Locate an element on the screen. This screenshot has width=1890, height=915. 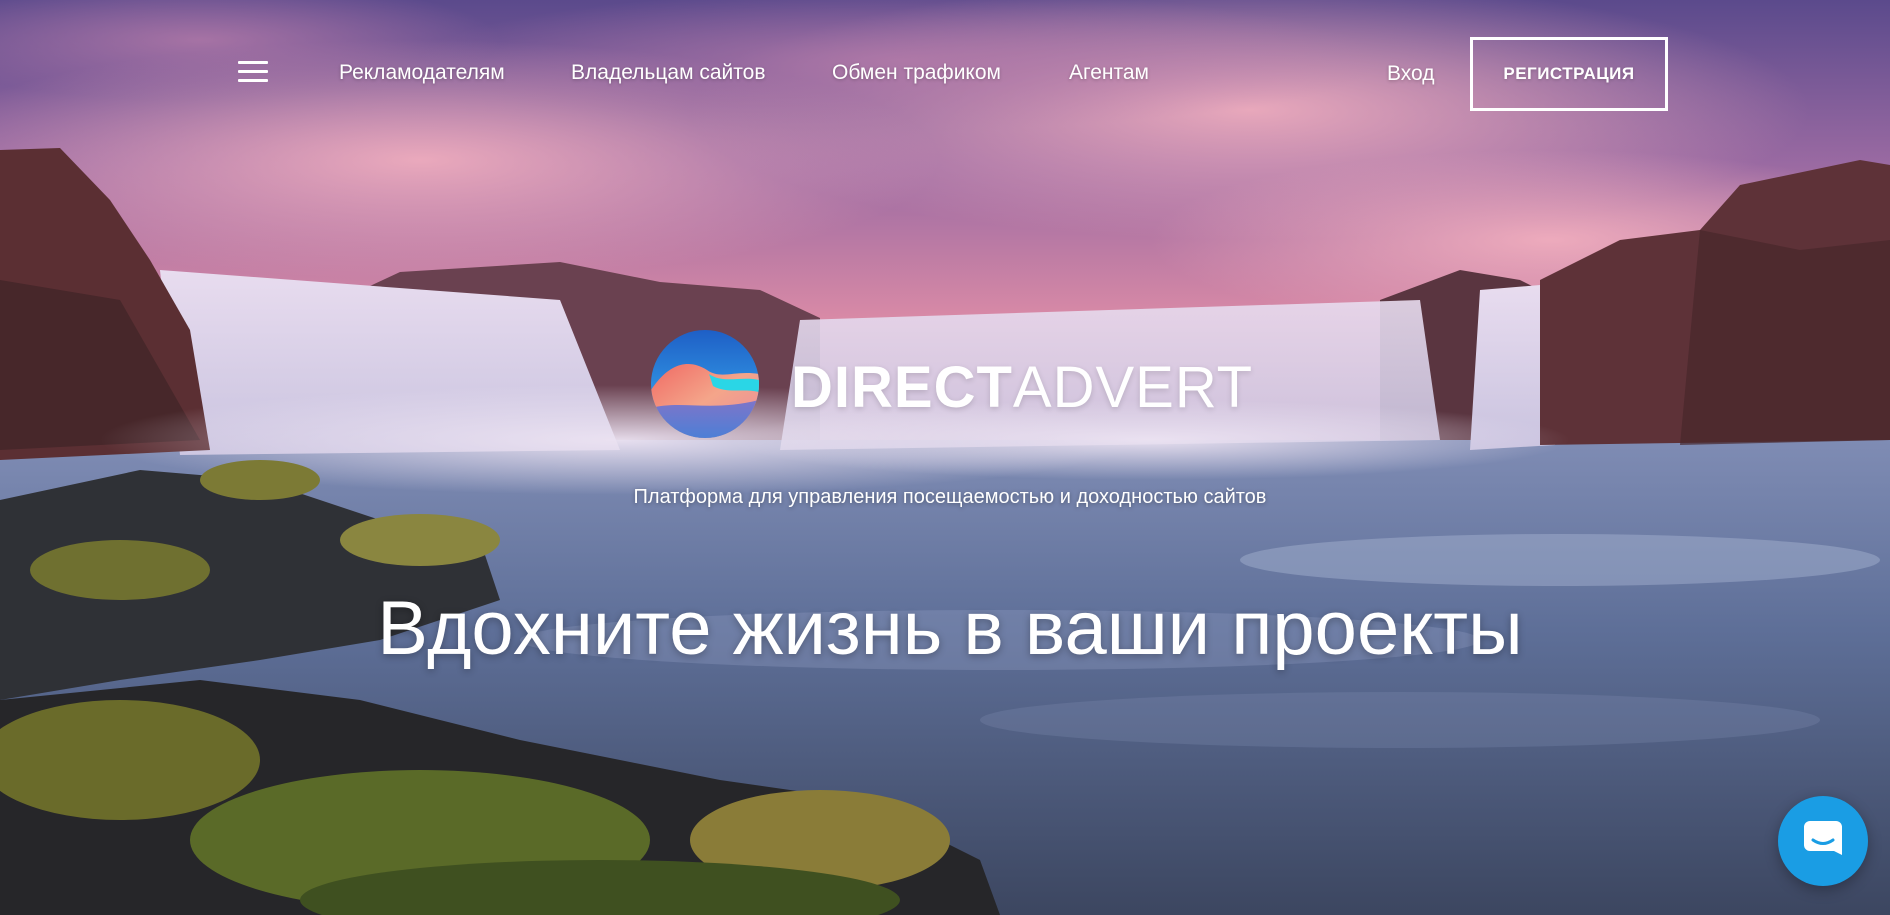
register-button: РЕГИСТРАЦИЯ is located at coordinates (1569, 74).